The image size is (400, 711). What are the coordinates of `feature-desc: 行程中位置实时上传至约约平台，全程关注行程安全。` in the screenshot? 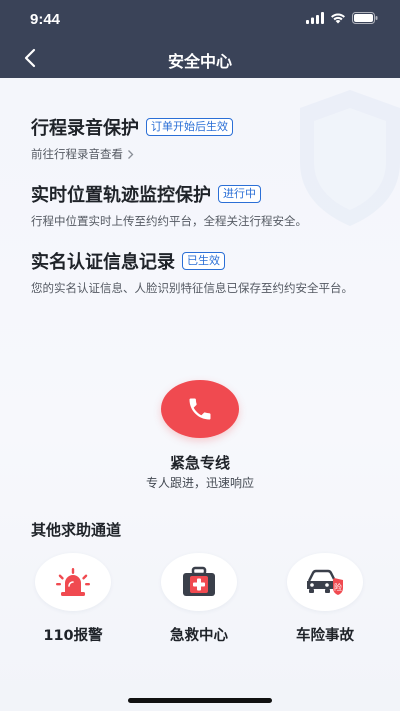 It's located at (169, 221).